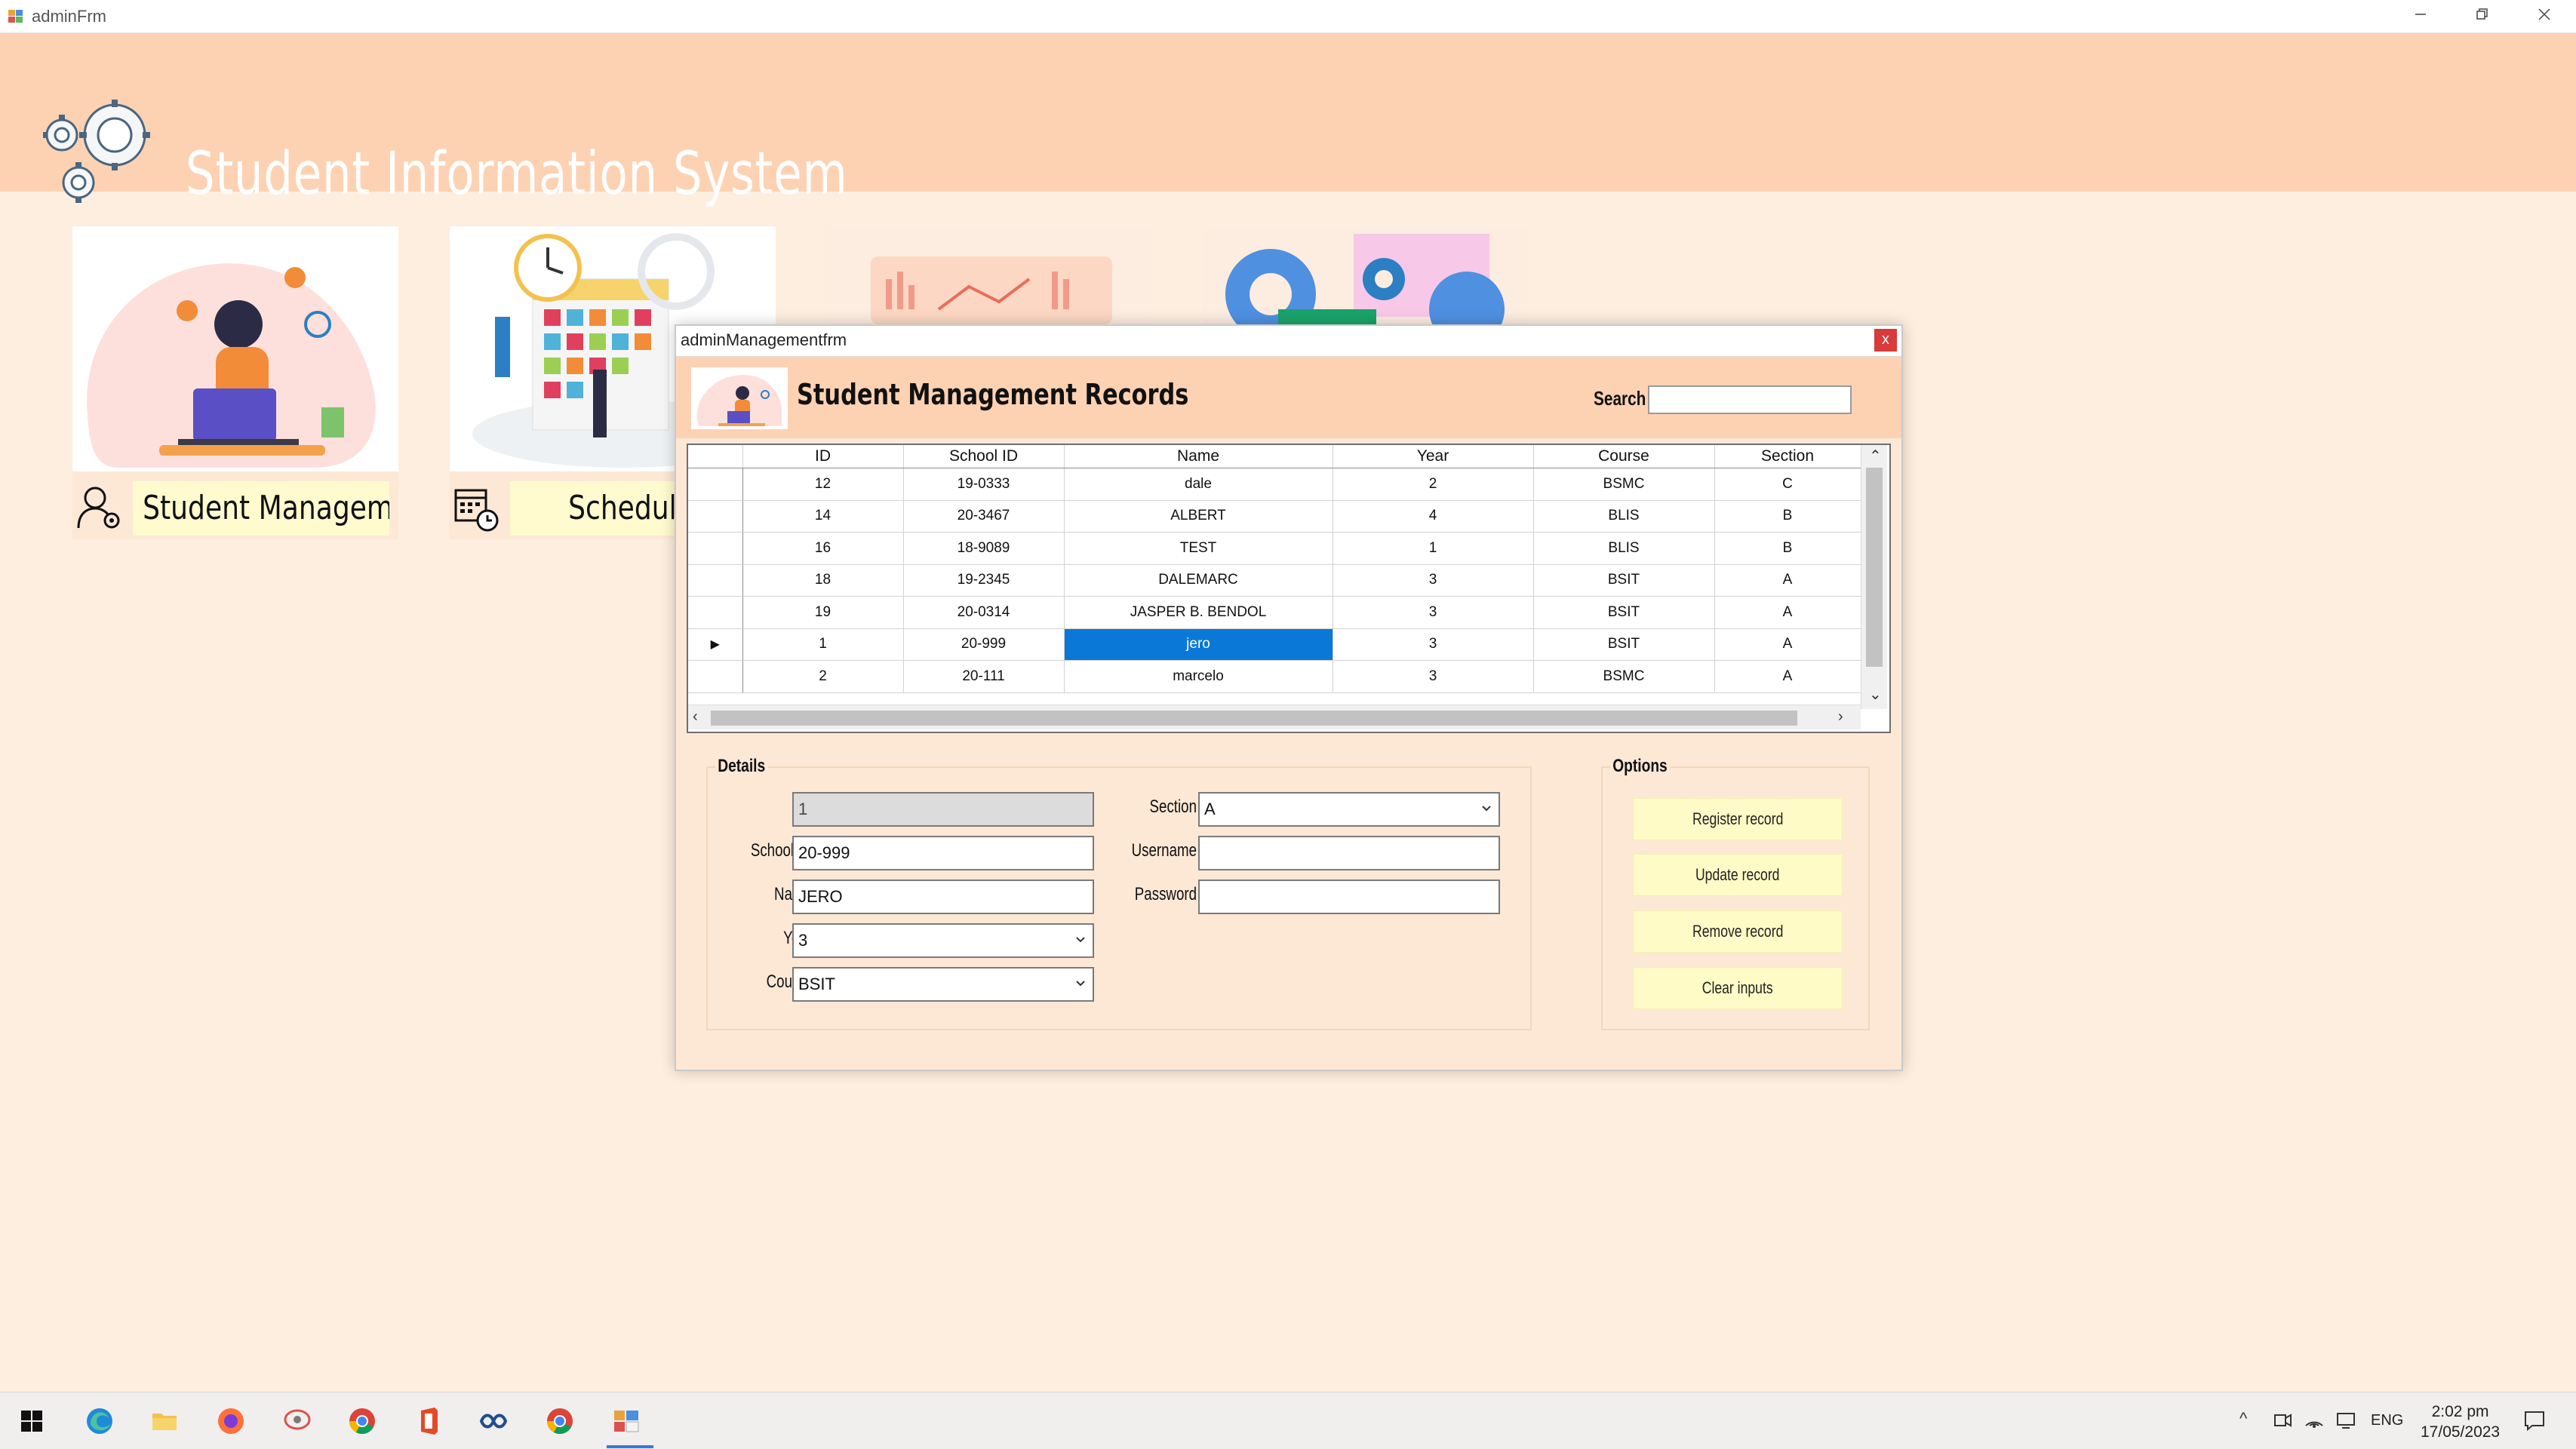  What do you see at coordinates (984, 580) in the screenshot?
I see `cell-school-id: 19-2345` at bounding box center [984, 580].